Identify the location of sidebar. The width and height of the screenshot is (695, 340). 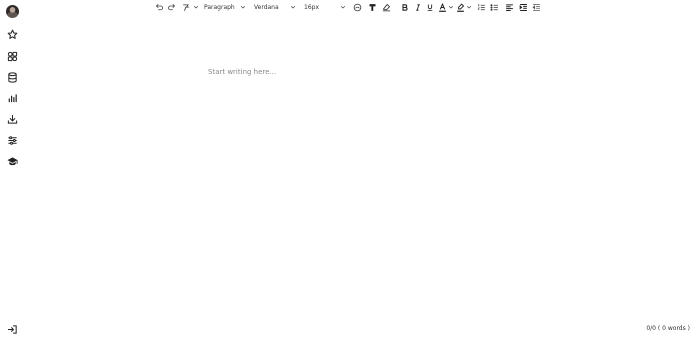
(12, 169).